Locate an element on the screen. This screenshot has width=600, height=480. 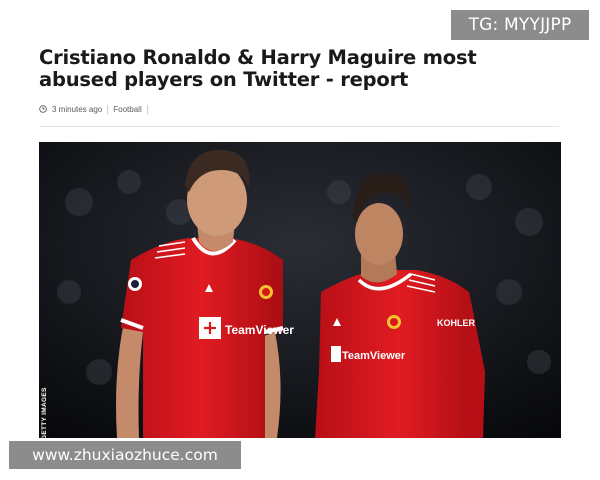
sponsor-text-left: TeamViewer is located at coordinates (259, 330).